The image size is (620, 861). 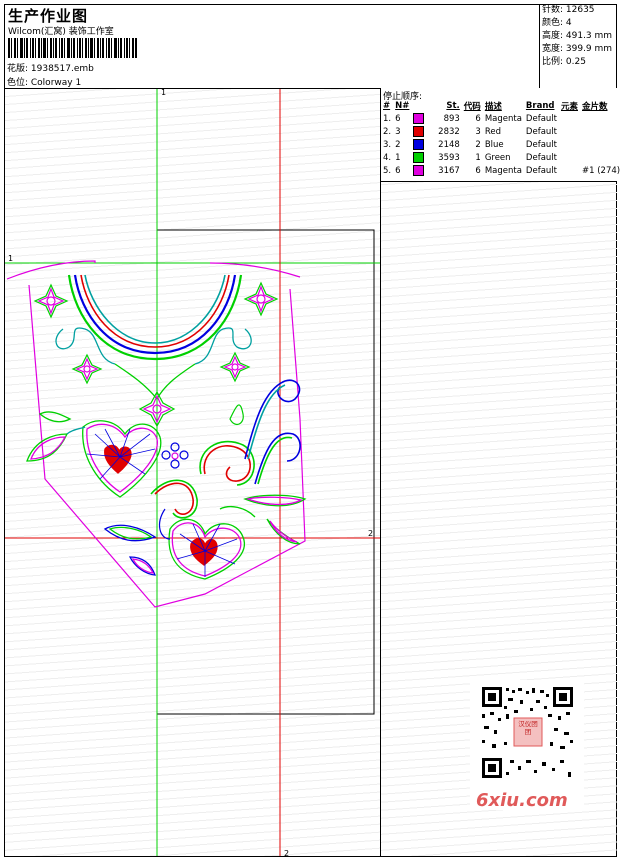 I want to click on stop-row: 1. 6 893 6 Magenta Default, so click(x=500, y=118).